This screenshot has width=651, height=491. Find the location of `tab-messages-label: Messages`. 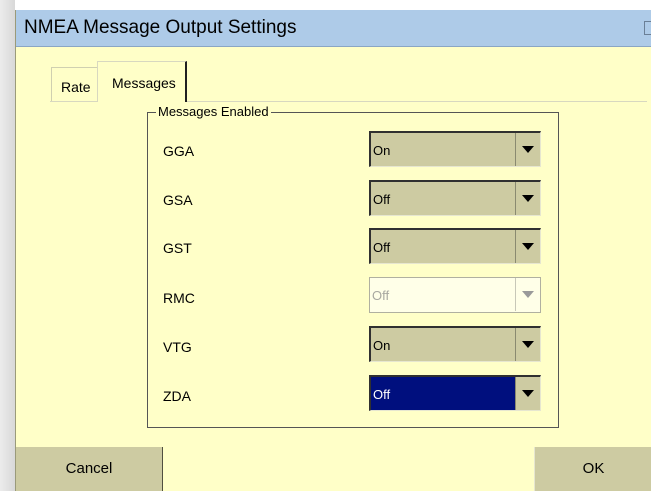

tab-messages-label: Messages is located at coordinates (144, 83).